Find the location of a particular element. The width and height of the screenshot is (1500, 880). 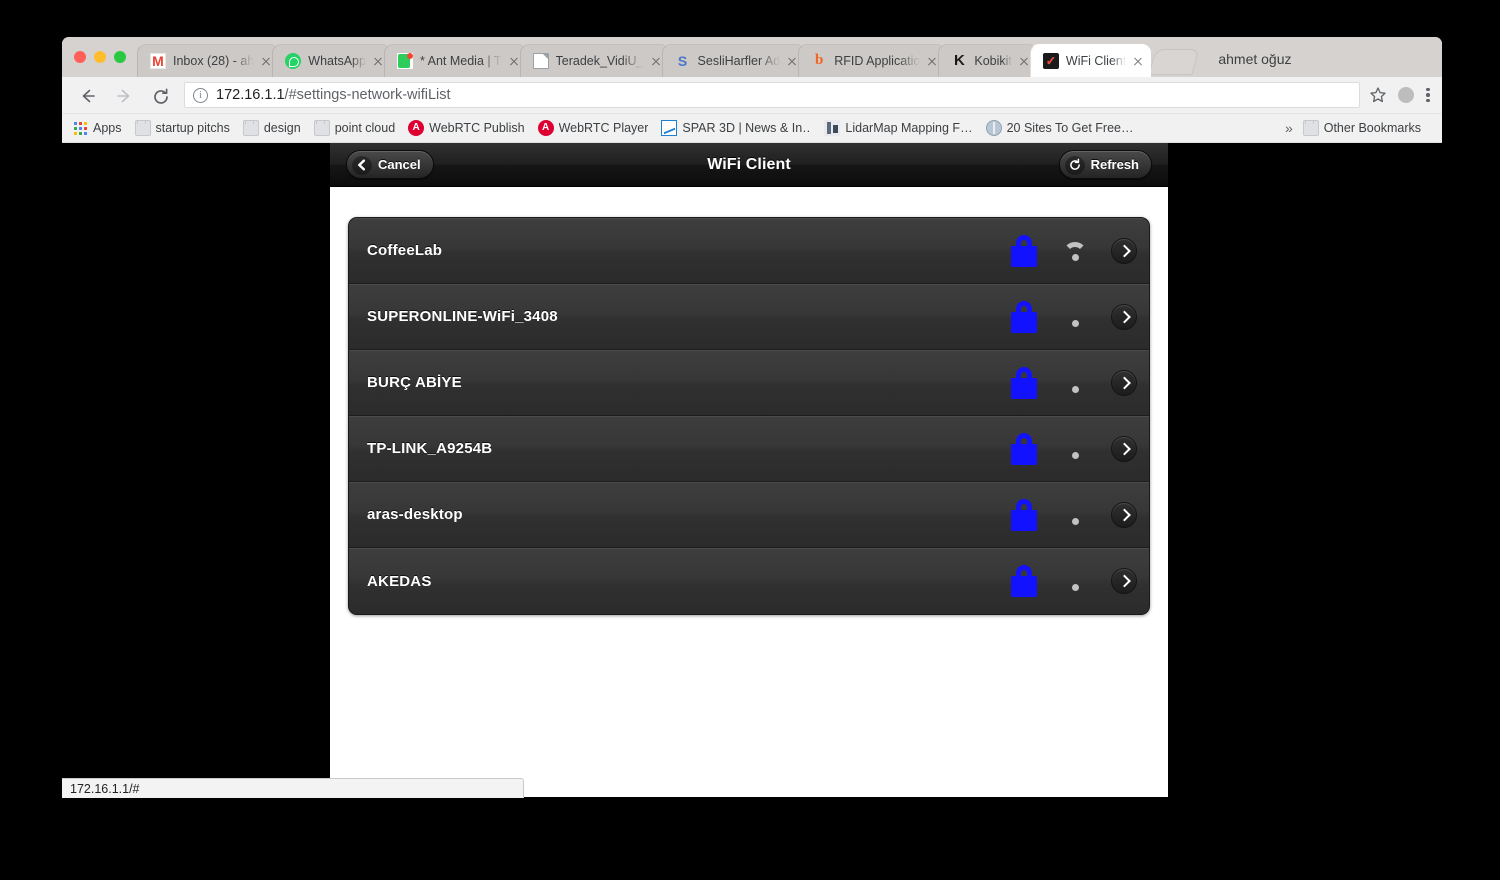

tab-label: WhatsApp is located at coordinates (337, 61).